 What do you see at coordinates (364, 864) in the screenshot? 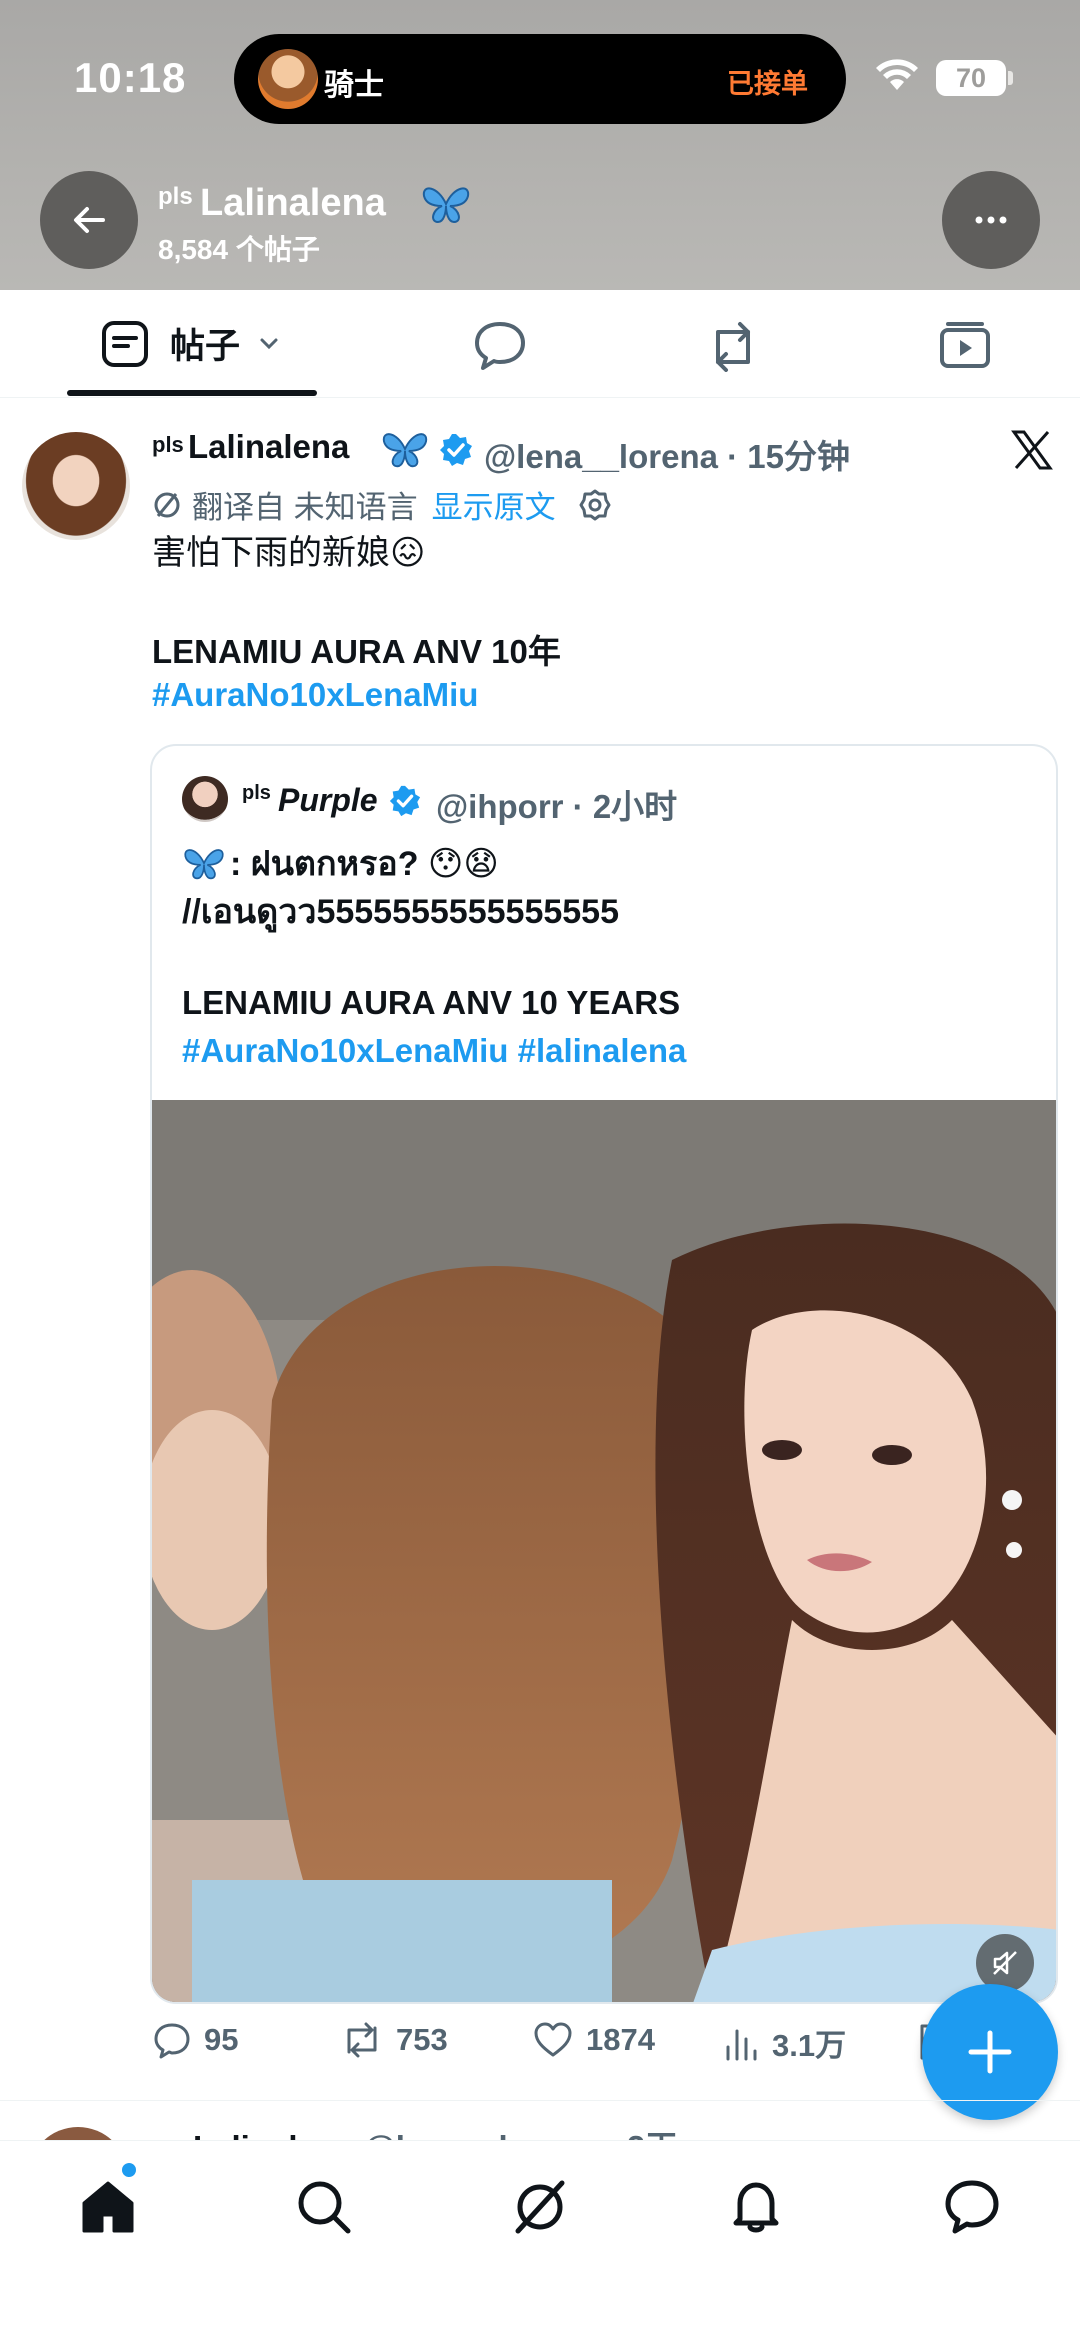
I see `quote-text-line1-text: : ฝนตกหรอ? 😯😧` at bounding box center [364, 864].